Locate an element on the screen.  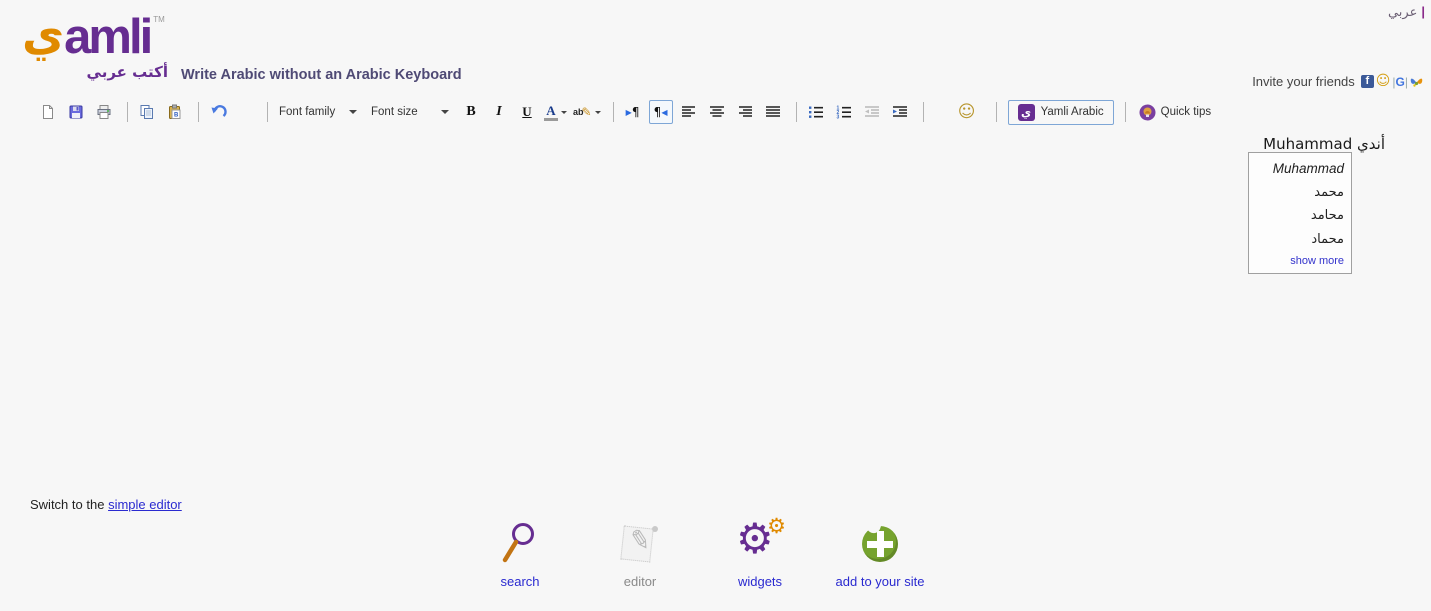
outdent-icon is located at coordinates (871, 111).